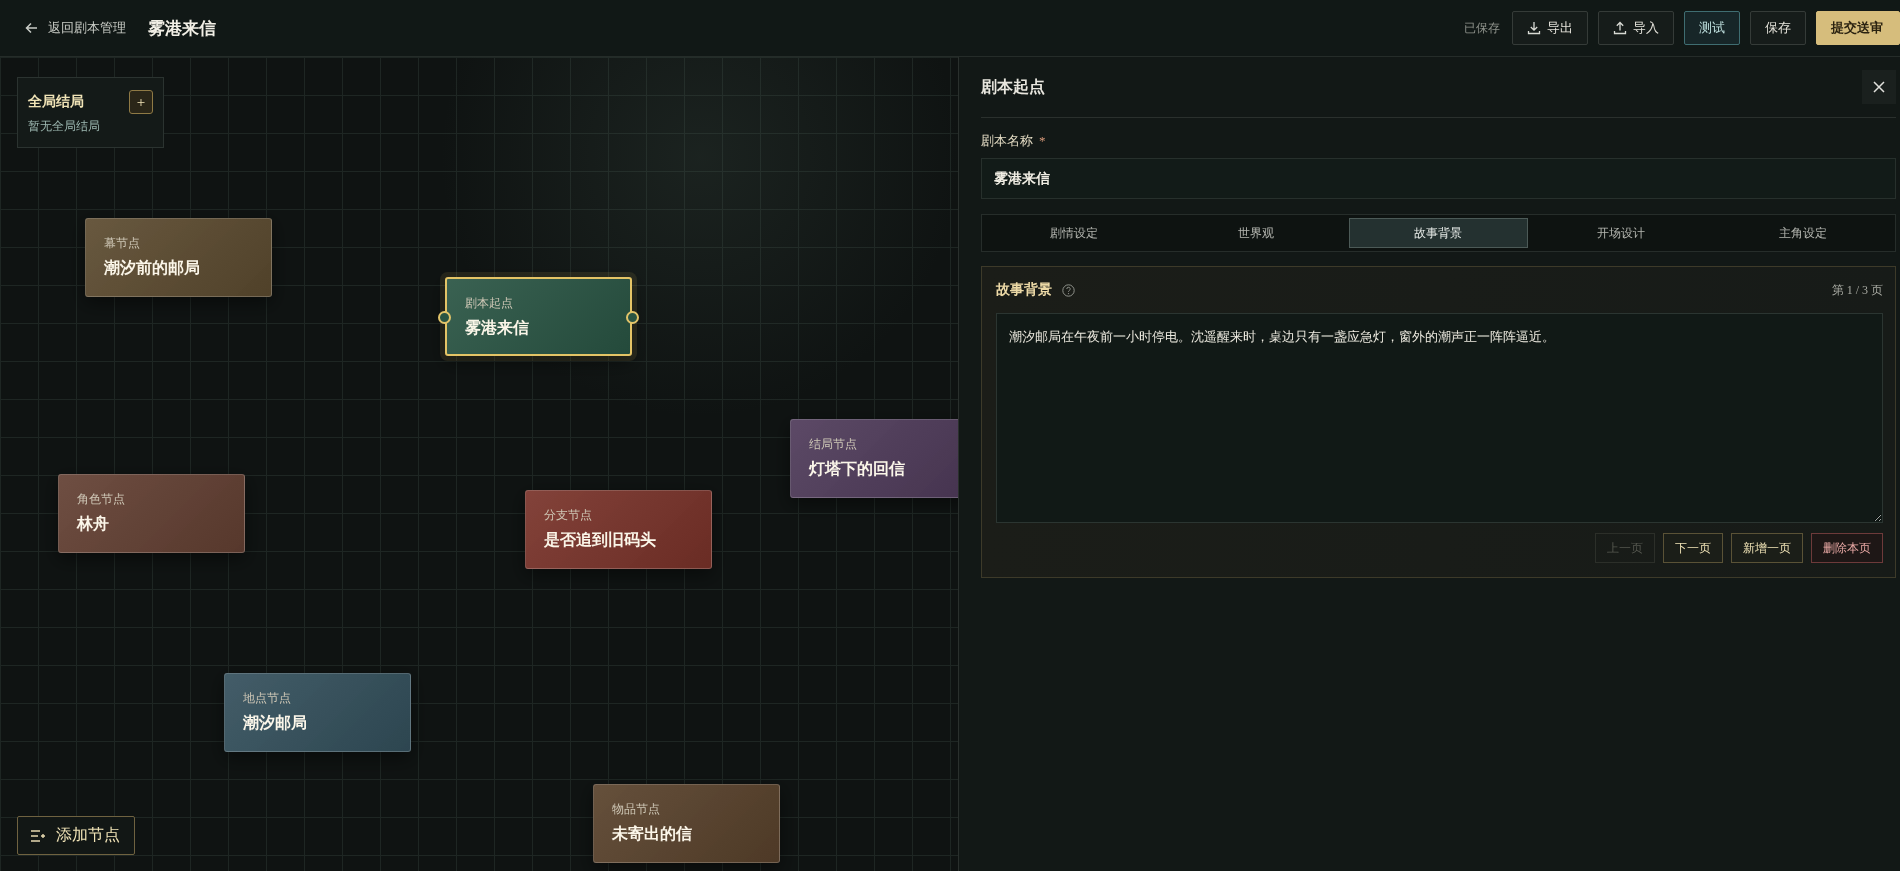 The image size is (1900, 871). Describe the element at coordinates (1482, 28) in the screenshot. I see `save-status: 已保存` at that location.